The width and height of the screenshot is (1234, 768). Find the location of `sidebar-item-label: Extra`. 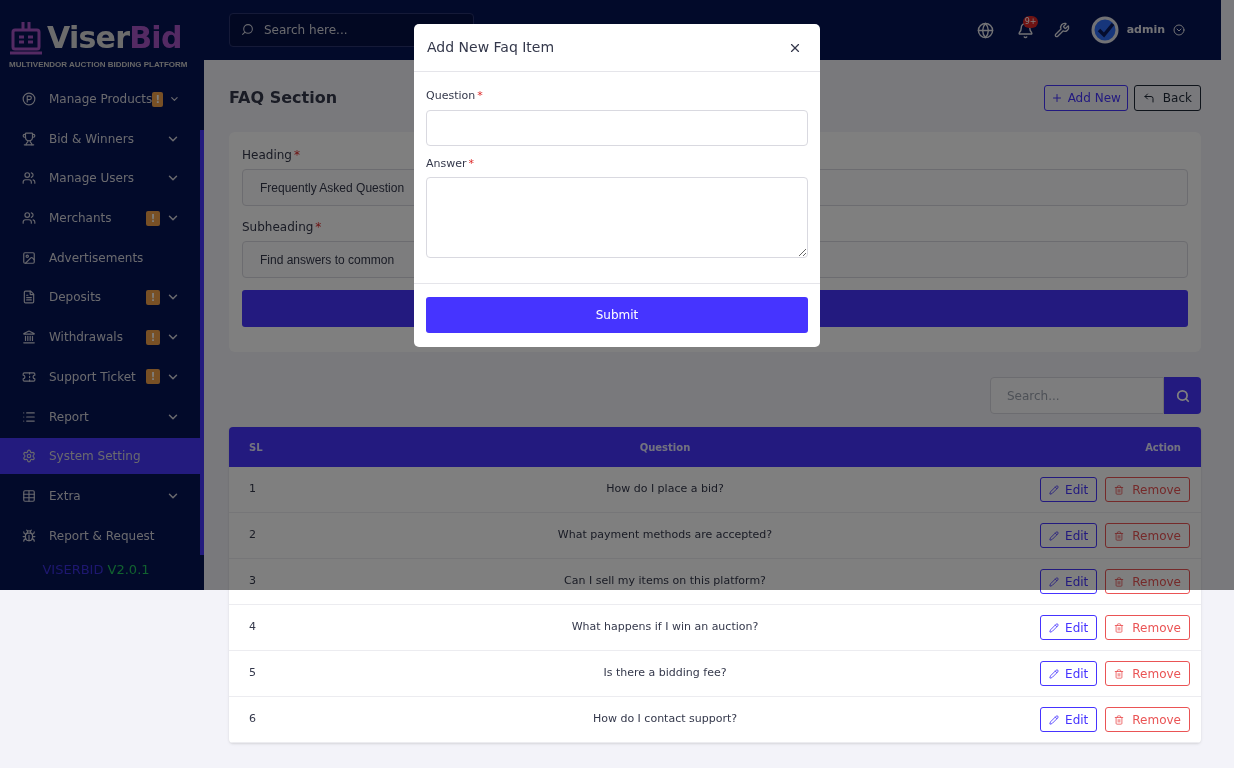

sidebar-item-label: Extra is located at coordinates (65, 496).